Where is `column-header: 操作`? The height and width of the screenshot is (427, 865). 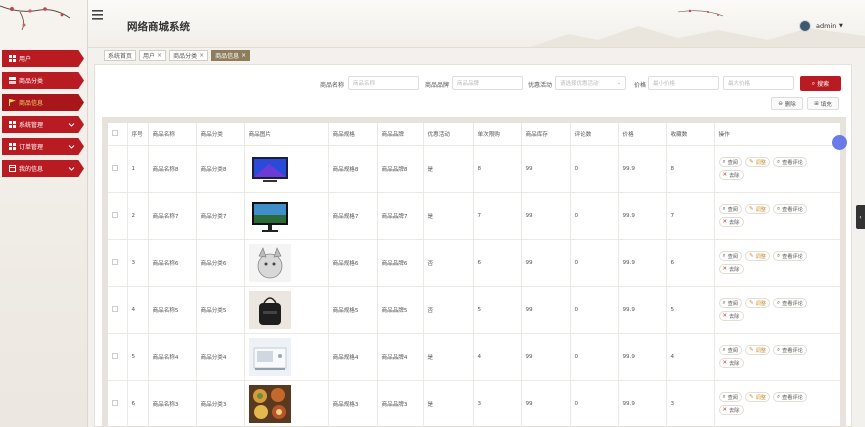 column-header: 操作 is located at coordinates (777, 134).